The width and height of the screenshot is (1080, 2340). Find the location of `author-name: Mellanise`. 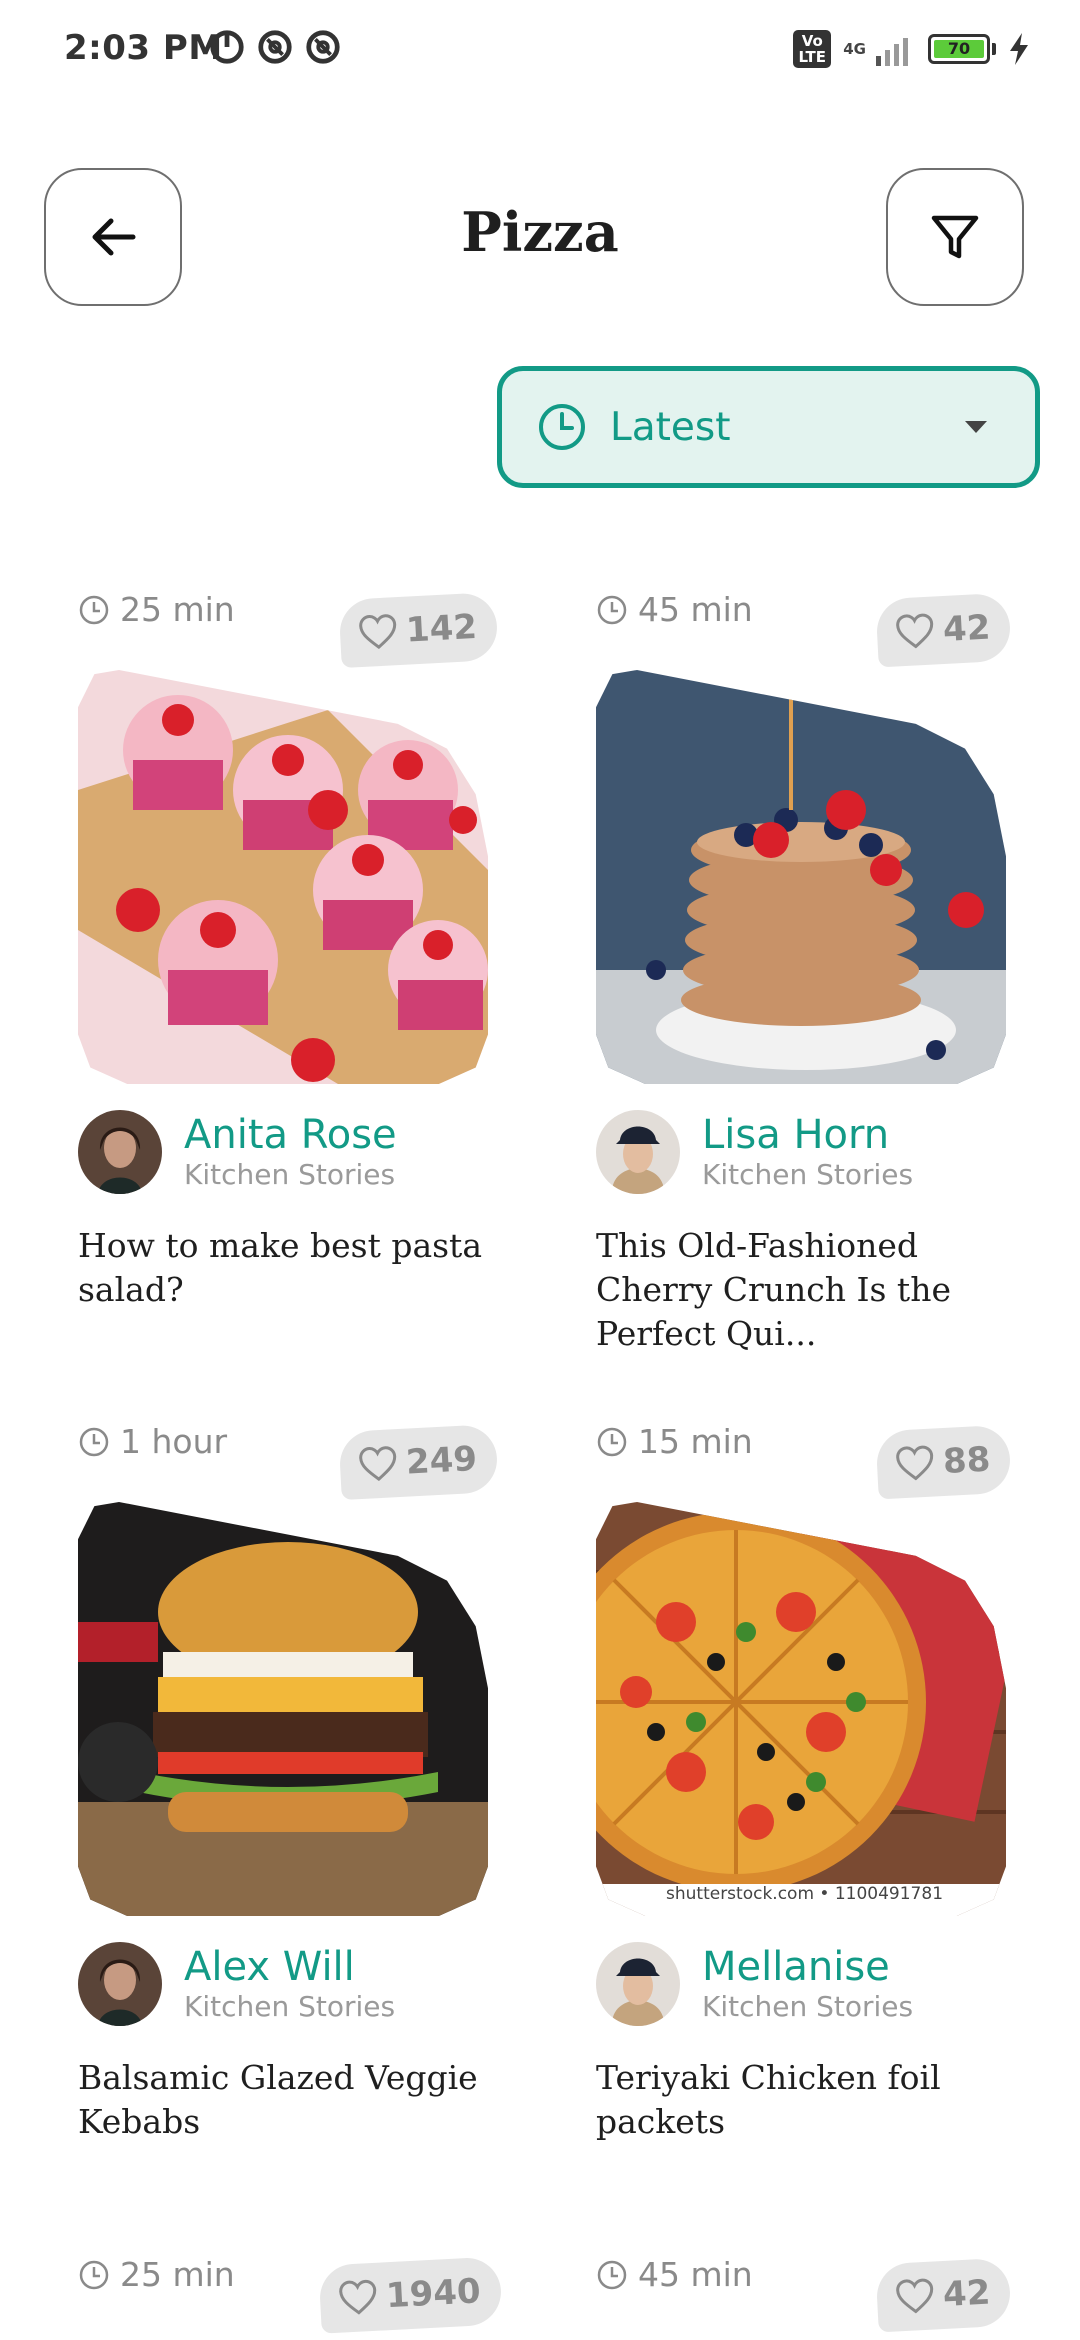

author-name: Mellanise is located at coordinates (807, 1967).